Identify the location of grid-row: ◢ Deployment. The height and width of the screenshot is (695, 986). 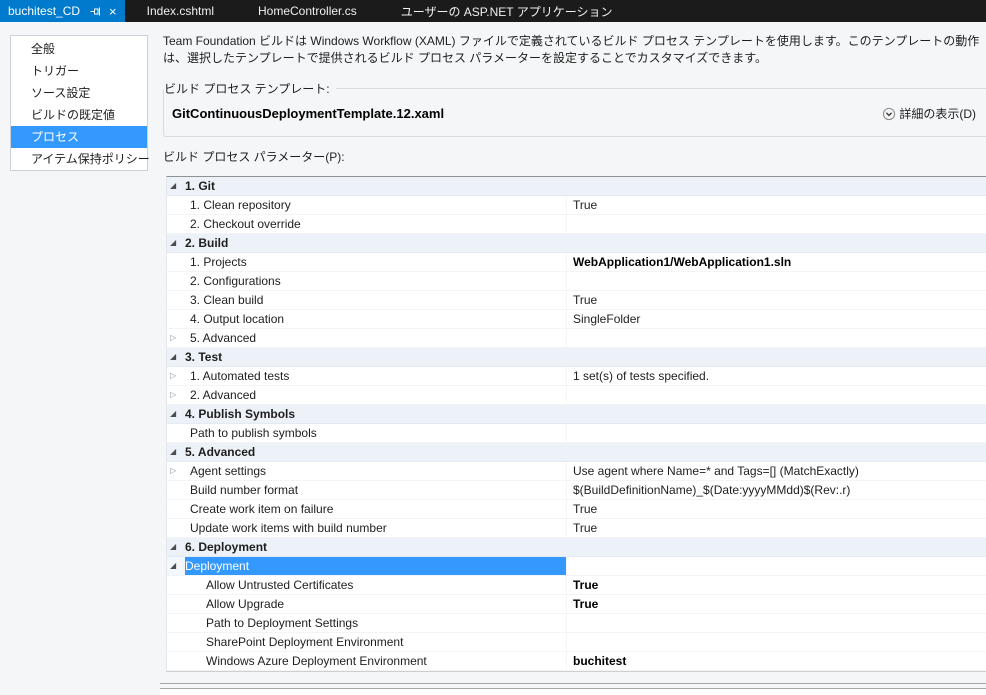
(576, 566).